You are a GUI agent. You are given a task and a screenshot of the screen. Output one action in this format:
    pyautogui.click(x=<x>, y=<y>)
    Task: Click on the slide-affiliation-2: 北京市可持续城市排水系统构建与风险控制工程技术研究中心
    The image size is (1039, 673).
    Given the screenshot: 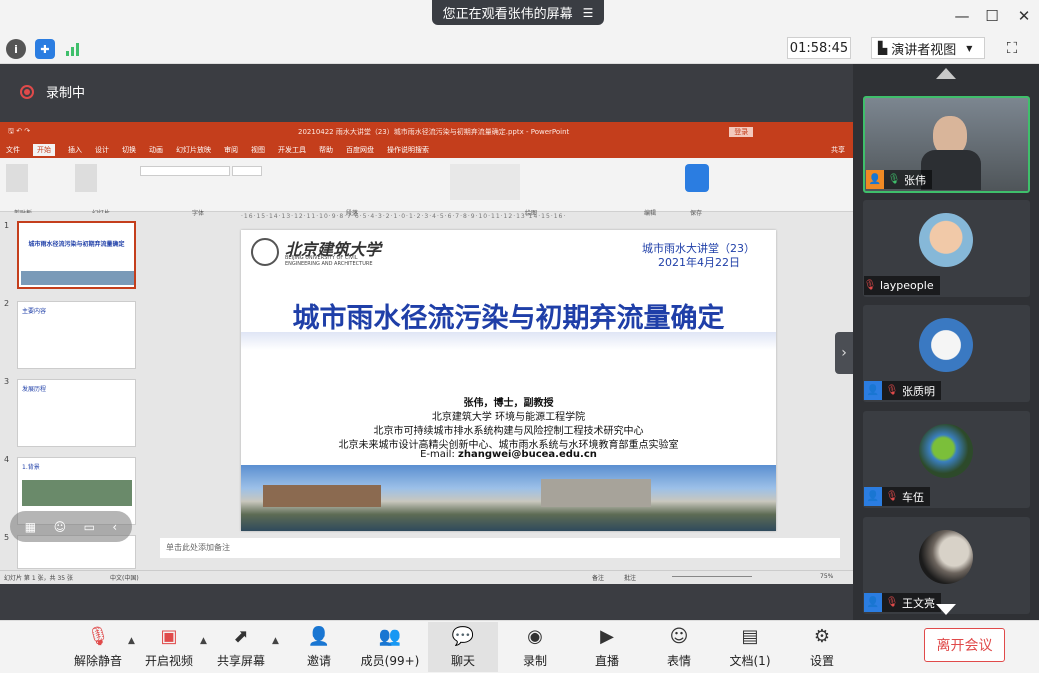 What is the action you would take?
    pyautogui.click(x=508, y=431)
    